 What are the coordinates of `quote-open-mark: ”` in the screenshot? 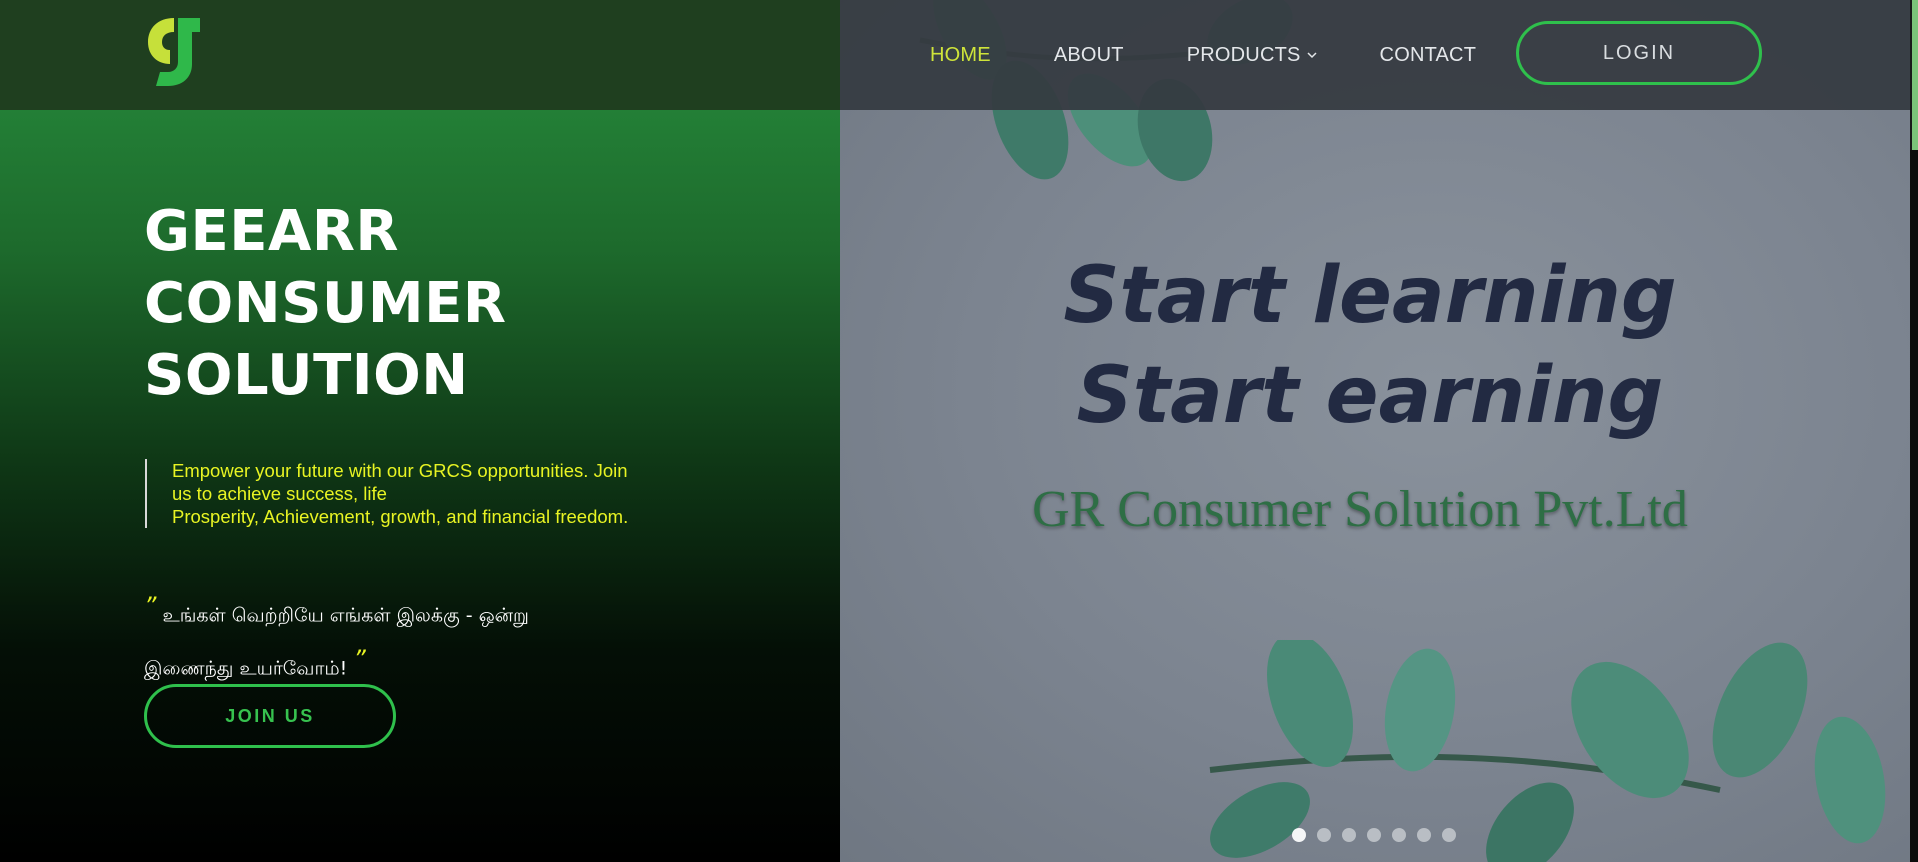 It's located at (150, 606).